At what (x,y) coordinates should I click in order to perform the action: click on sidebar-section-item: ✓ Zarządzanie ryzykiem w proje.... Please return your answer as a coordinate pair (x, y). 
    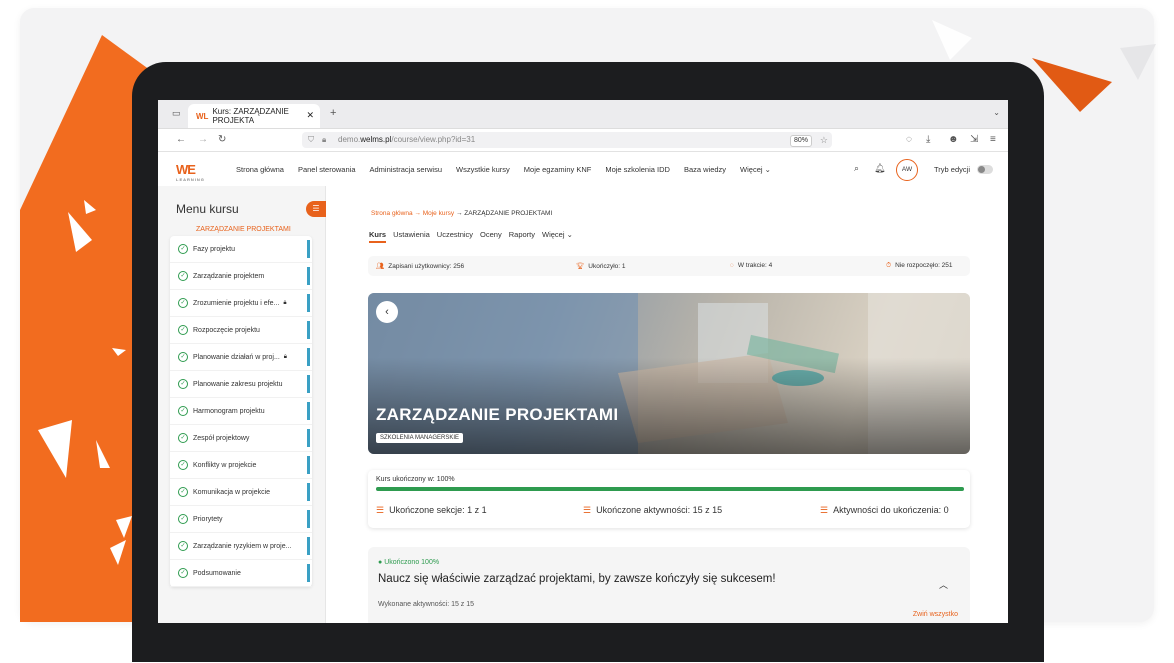
    Looking at the image, I should click on (241, 546).